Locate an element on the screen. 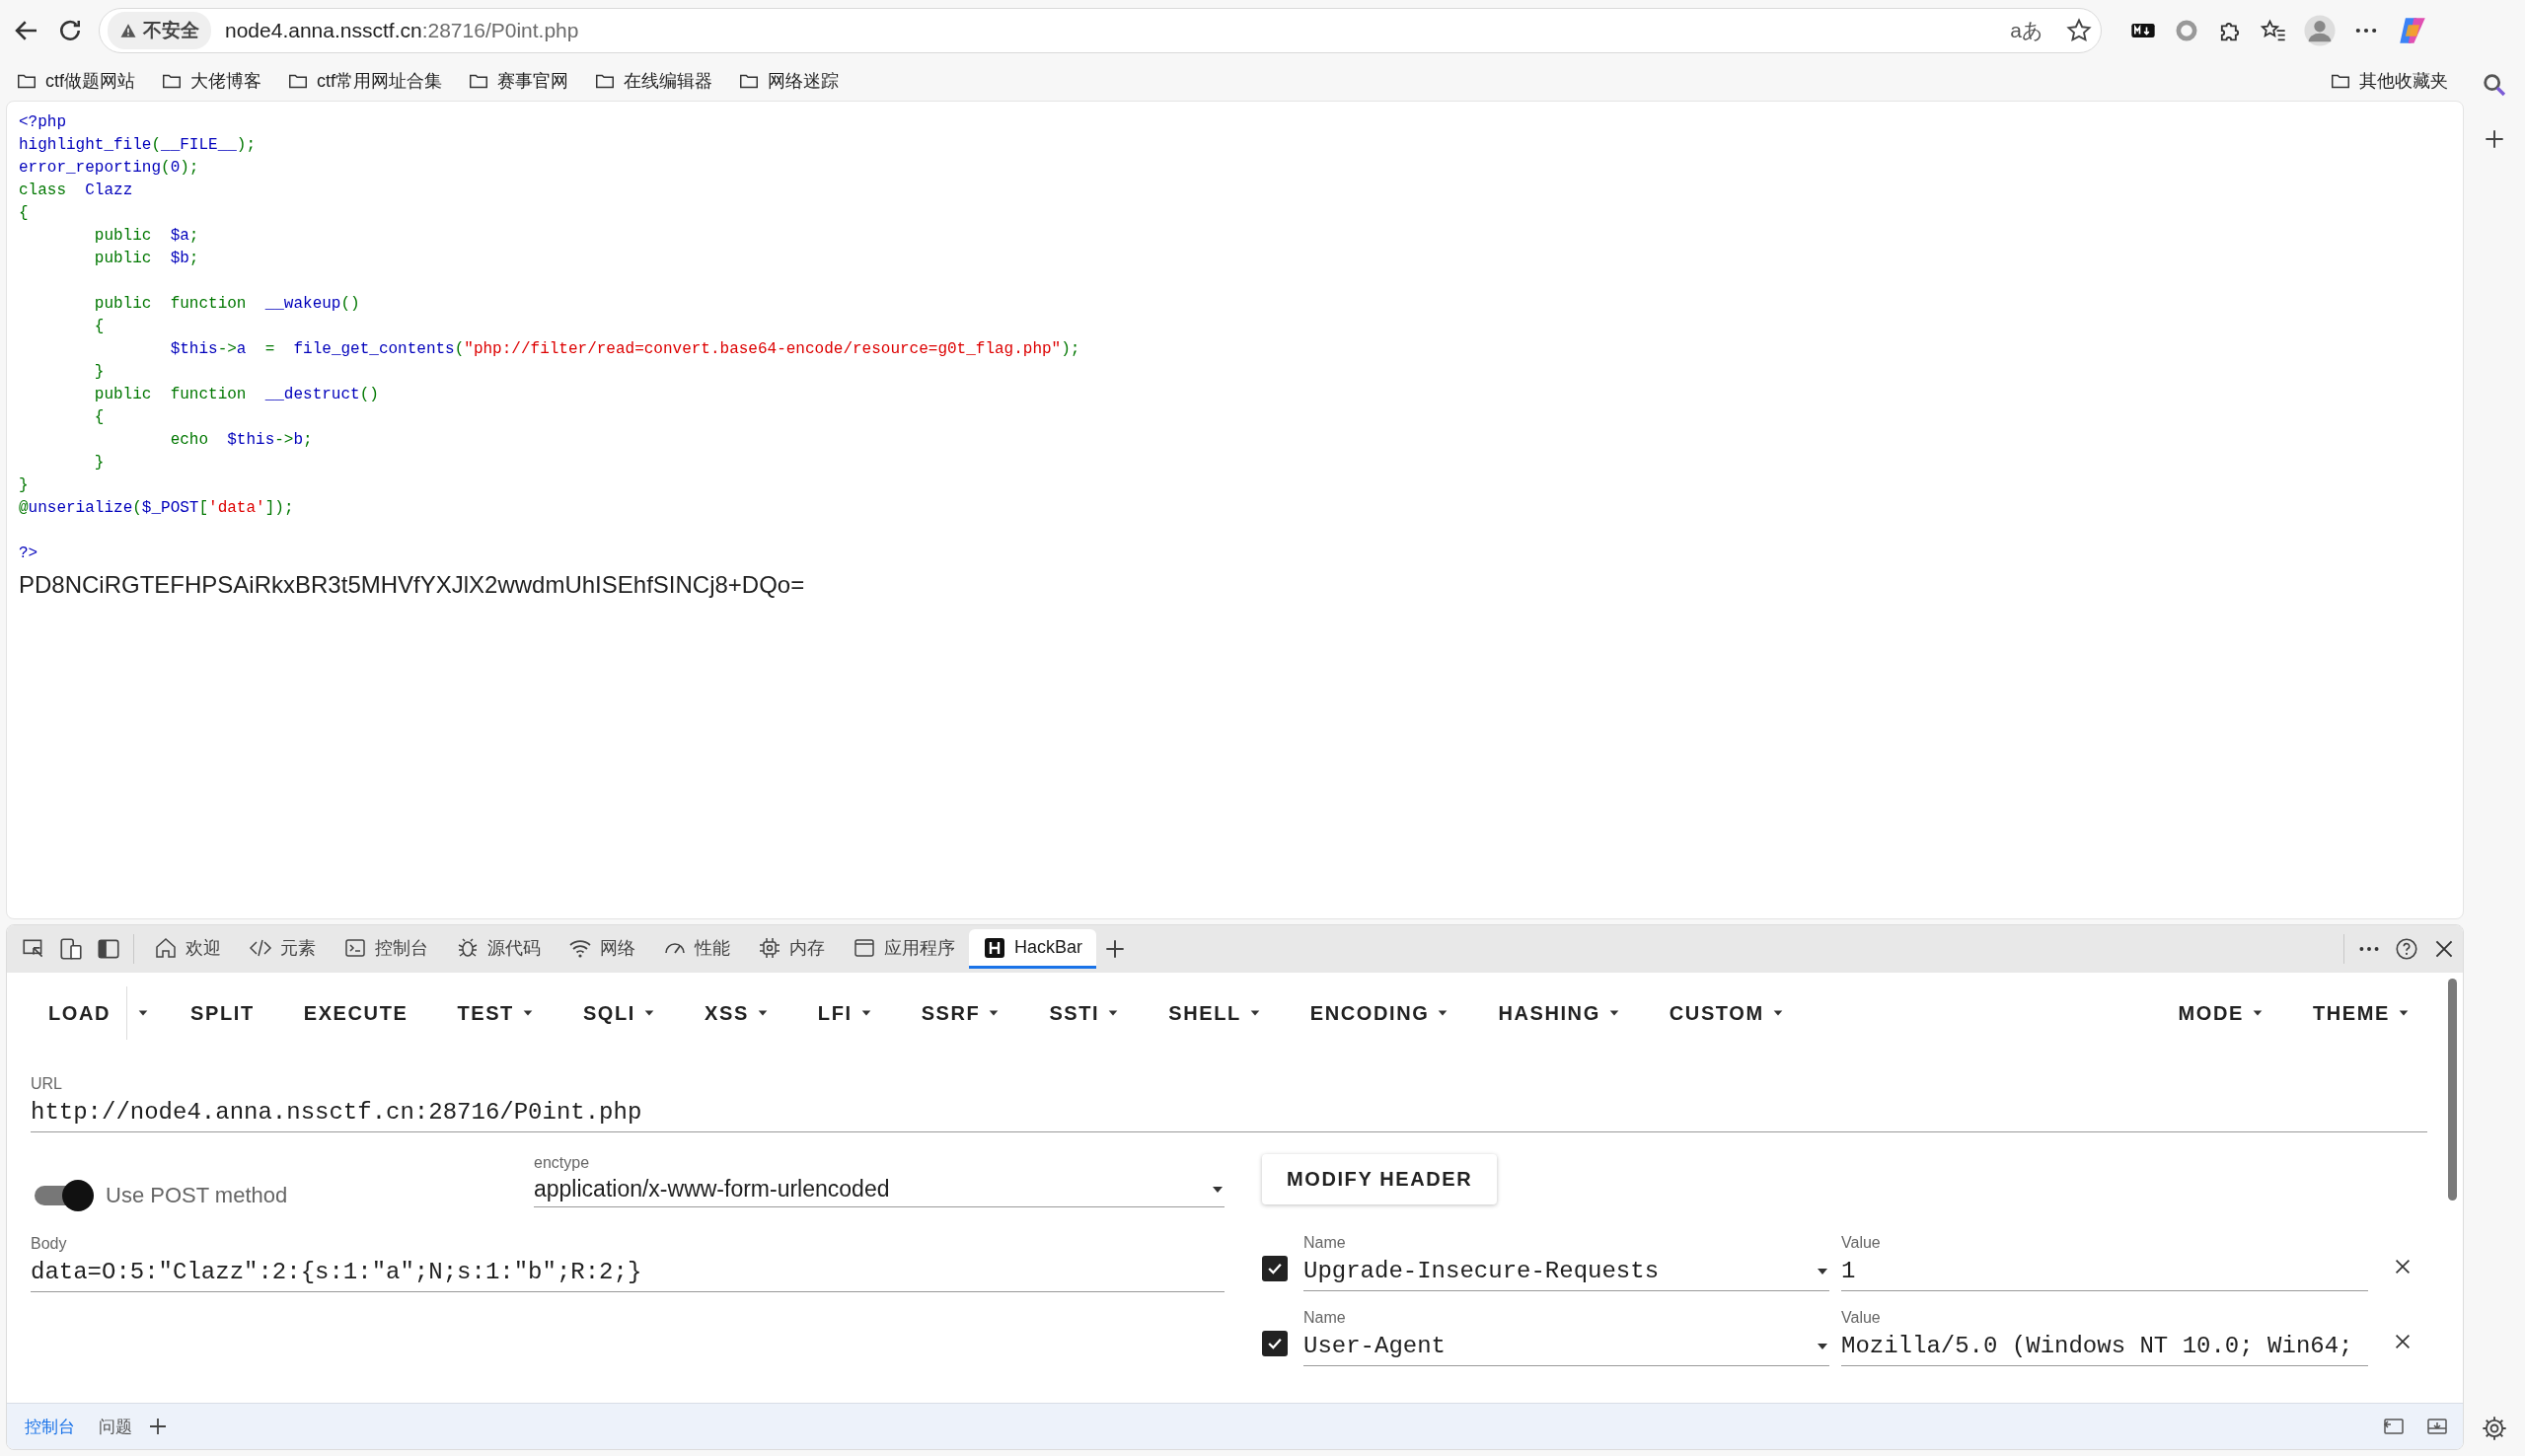 This screenshot has height=1456, width=2525. menu-button: LOAD is located at coordinates (79, 1013).